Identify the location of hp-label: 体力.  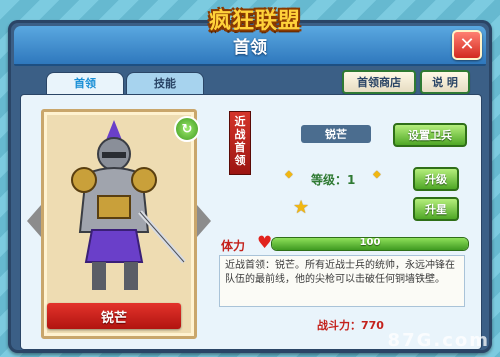
(233, 246).